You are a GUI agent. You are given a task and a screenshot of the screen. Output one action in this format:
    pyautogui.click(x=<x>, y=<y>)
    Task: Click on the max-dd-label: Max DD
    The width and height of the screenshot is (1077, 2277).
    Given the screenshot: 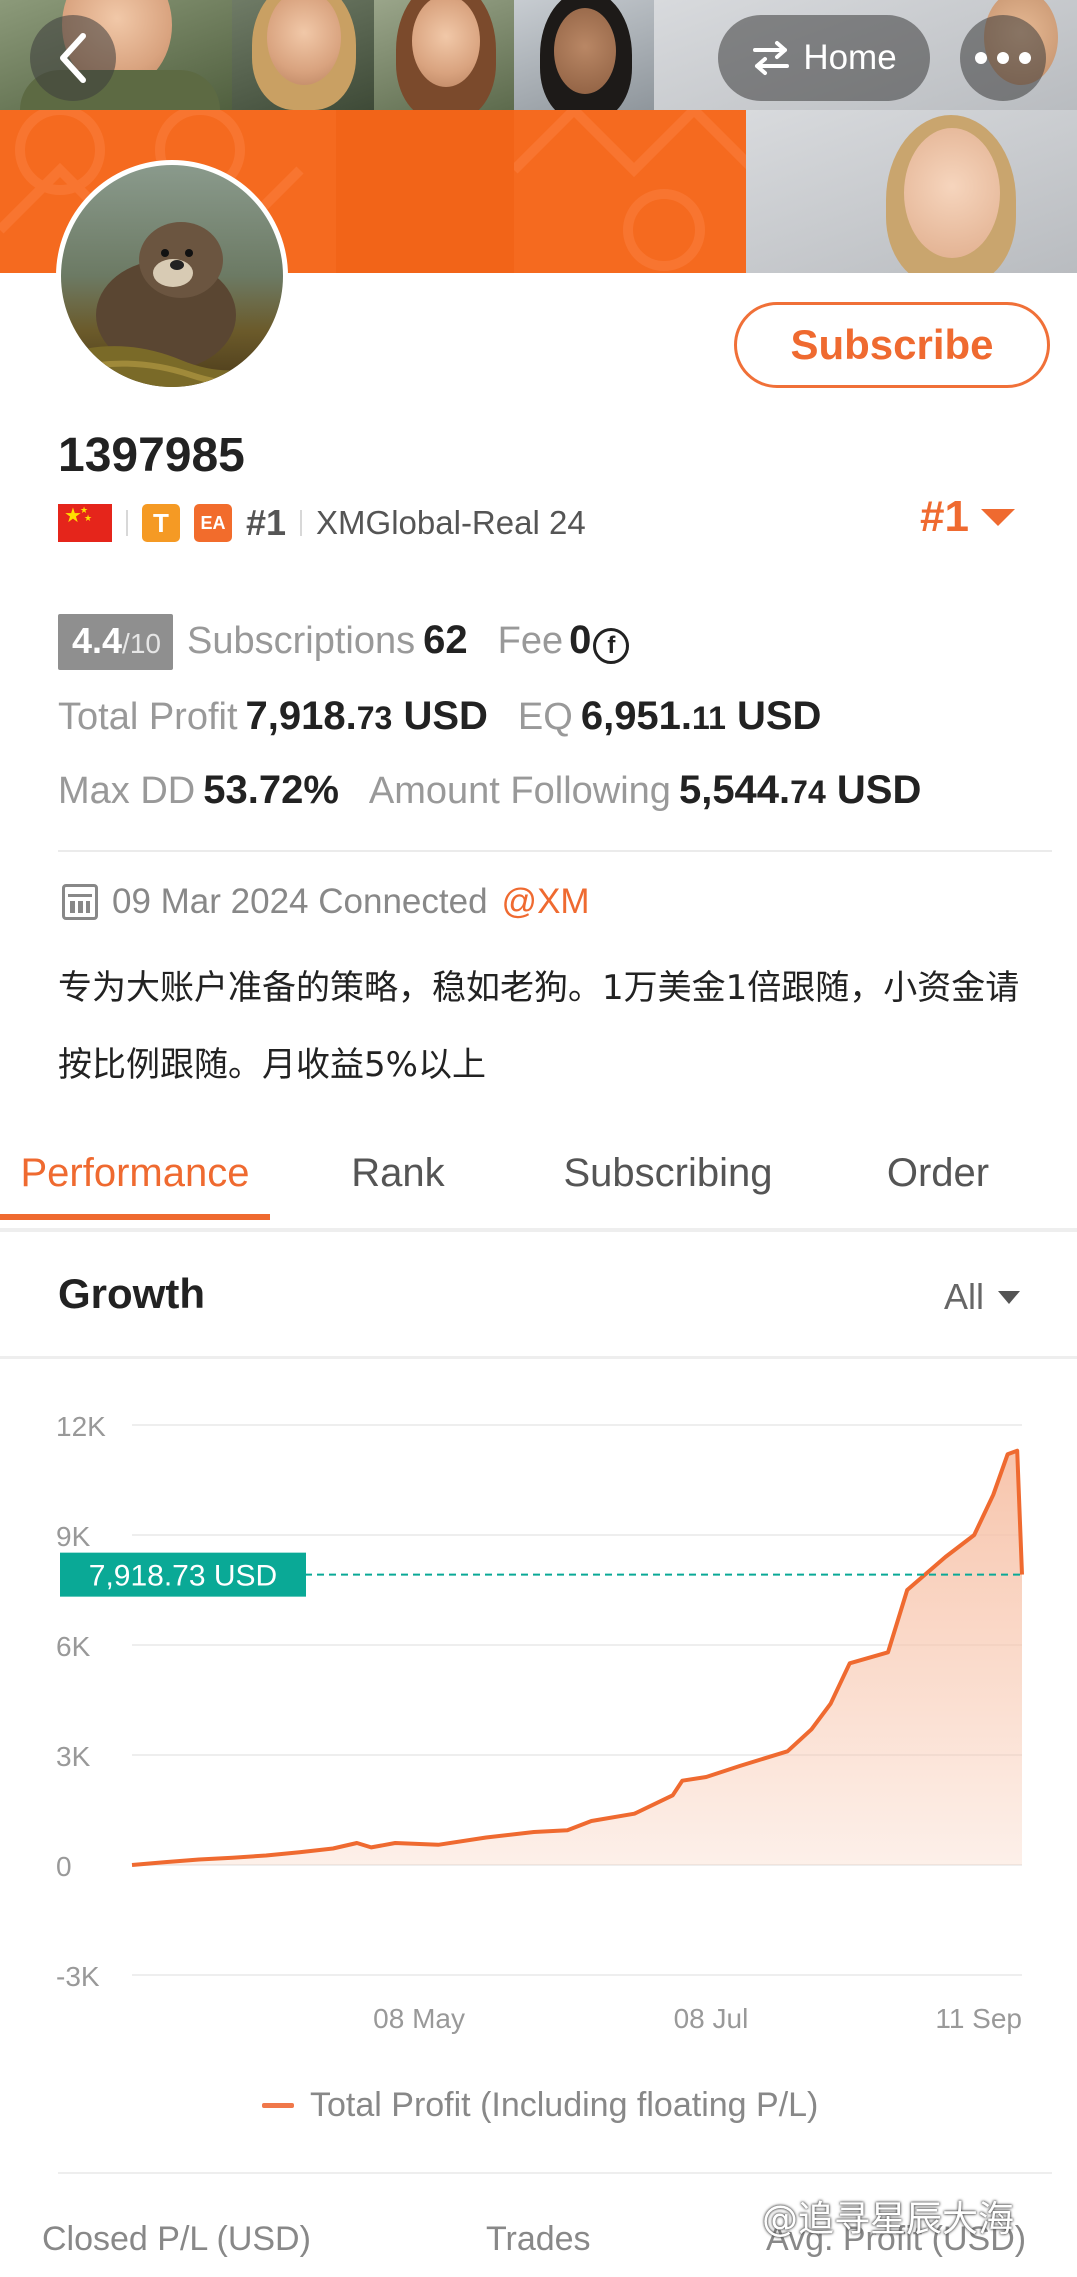 What is the action you would take?
    pyautogui.click(x=127, y=791)
    